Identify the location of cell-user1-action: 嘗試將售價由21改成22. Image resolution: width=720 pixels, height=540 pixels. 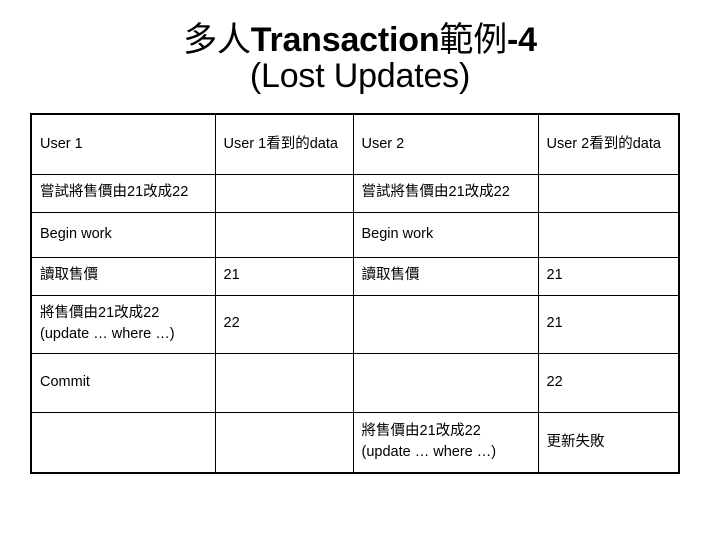
(123, 193).